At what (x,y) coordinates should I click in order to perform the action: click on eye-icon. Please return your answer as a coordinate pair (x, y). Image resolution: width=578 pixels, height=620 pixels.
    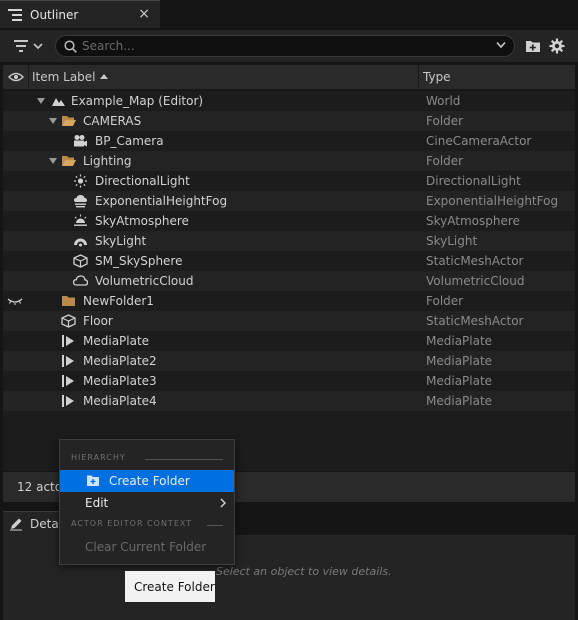
    Looking at the image, I should click on (16, 77).